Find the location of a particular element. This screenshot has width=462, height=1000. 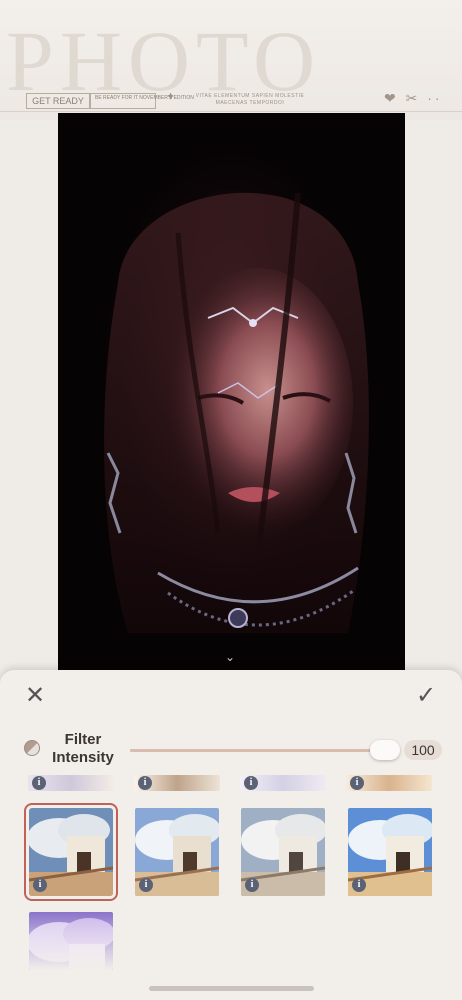

intensity-value: 100 is located at coordinates (423, 750).